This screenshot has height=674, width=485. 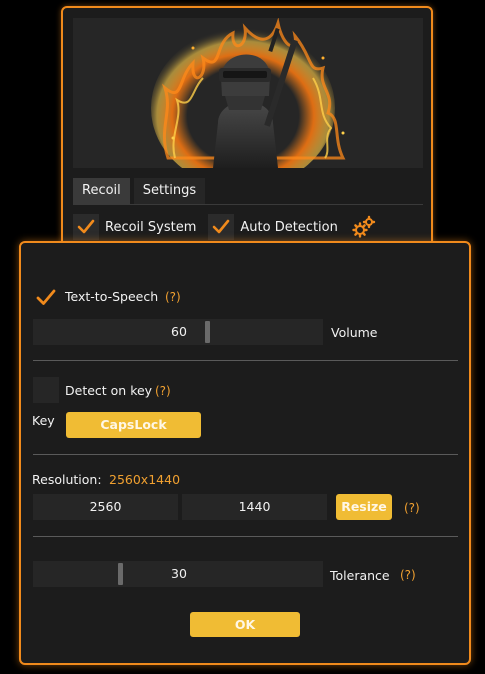 What do you see at coordinates (67, 479) in the screenshot?
I see `resolution-label: Resolution:` at bounding box center [67, 479].